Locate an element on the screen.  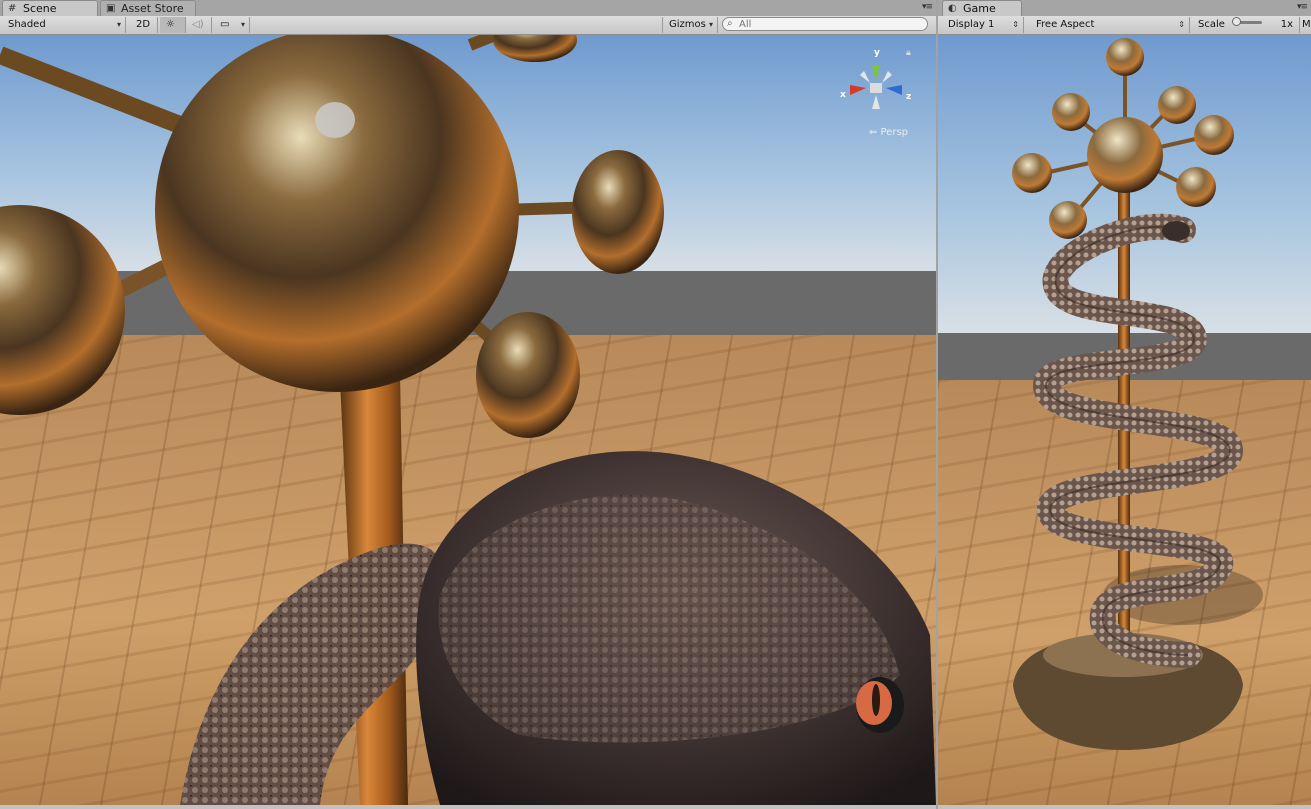
shading-mode-label: Shaded is located at coordinates (27, 24).